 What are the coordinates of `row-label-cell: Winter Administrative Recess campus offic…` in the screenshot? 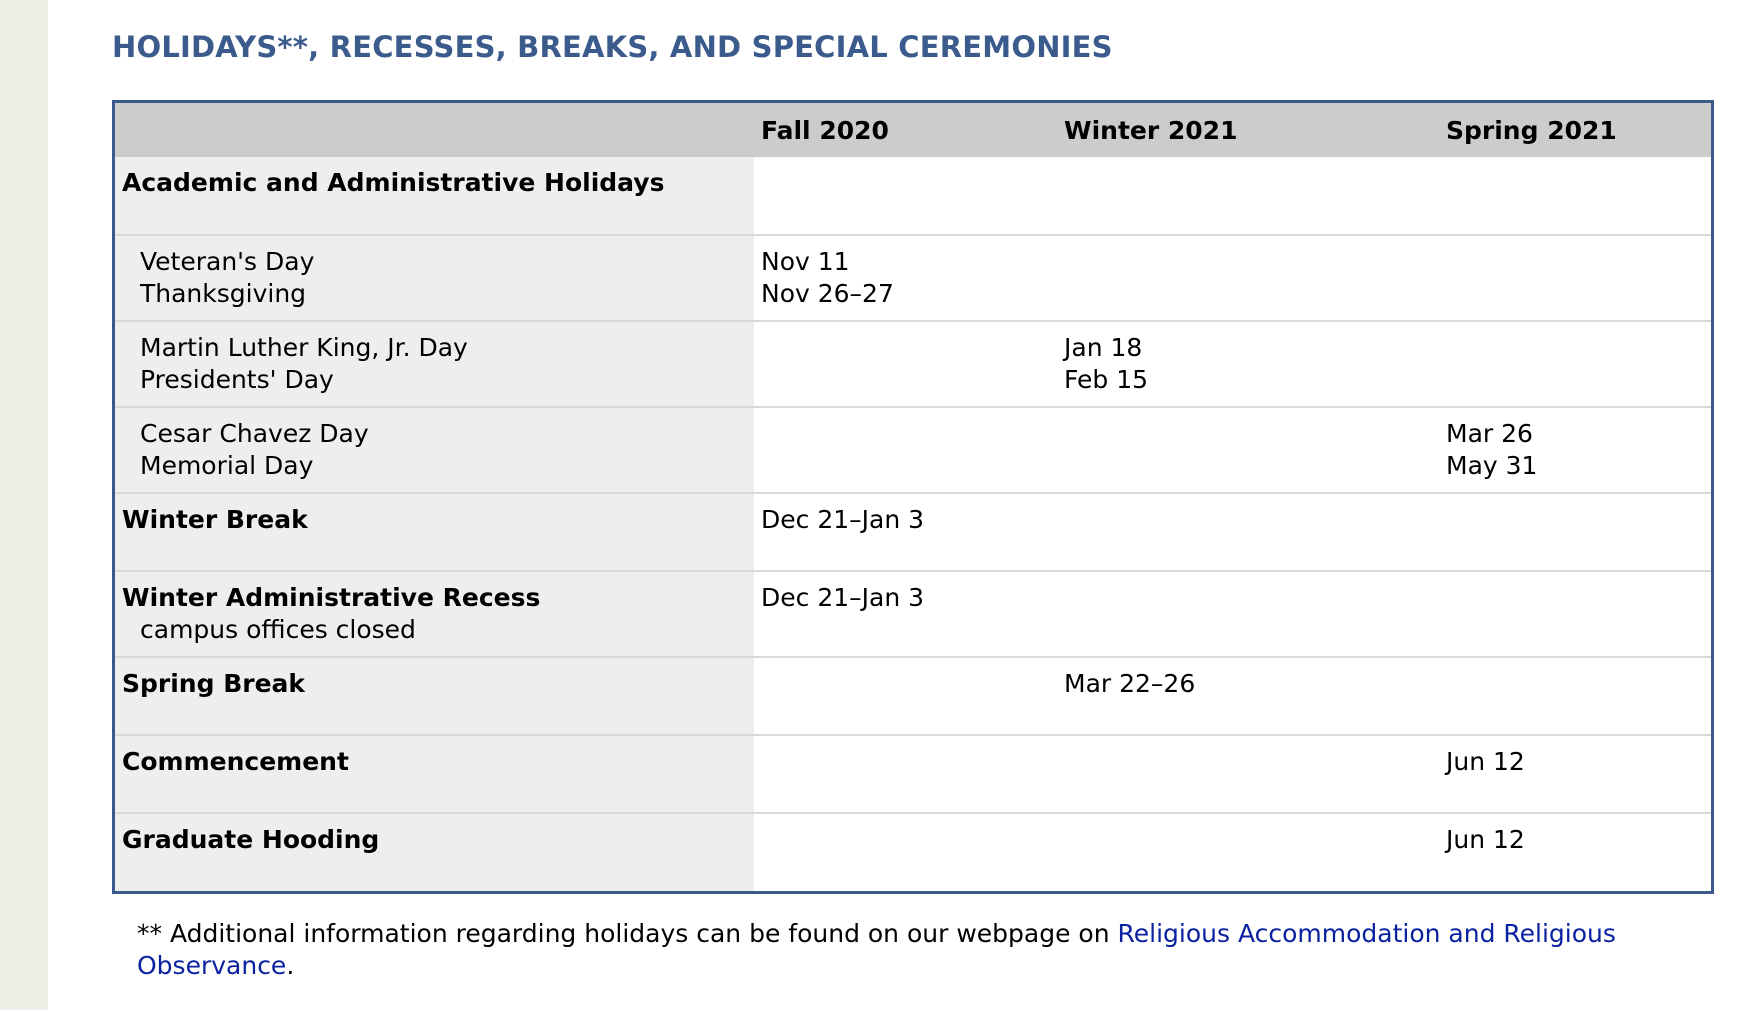 It's located at (434, 613).